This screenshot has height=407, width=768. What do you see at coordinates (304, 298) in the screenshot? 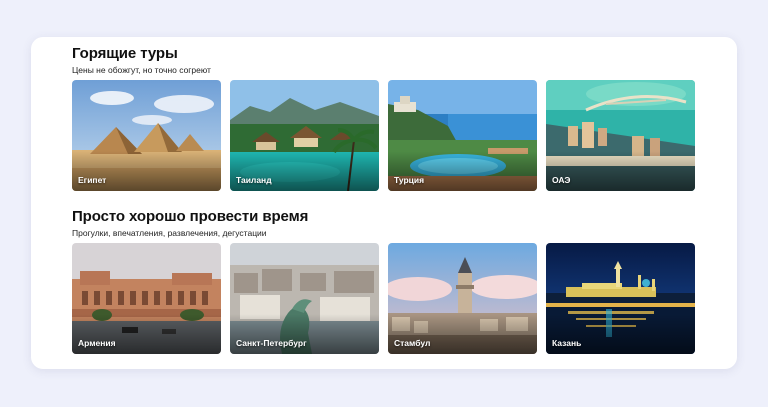
I see `destination-card-saint-petersburg: Санкт-Петербург` at bounding box center [304, 298].